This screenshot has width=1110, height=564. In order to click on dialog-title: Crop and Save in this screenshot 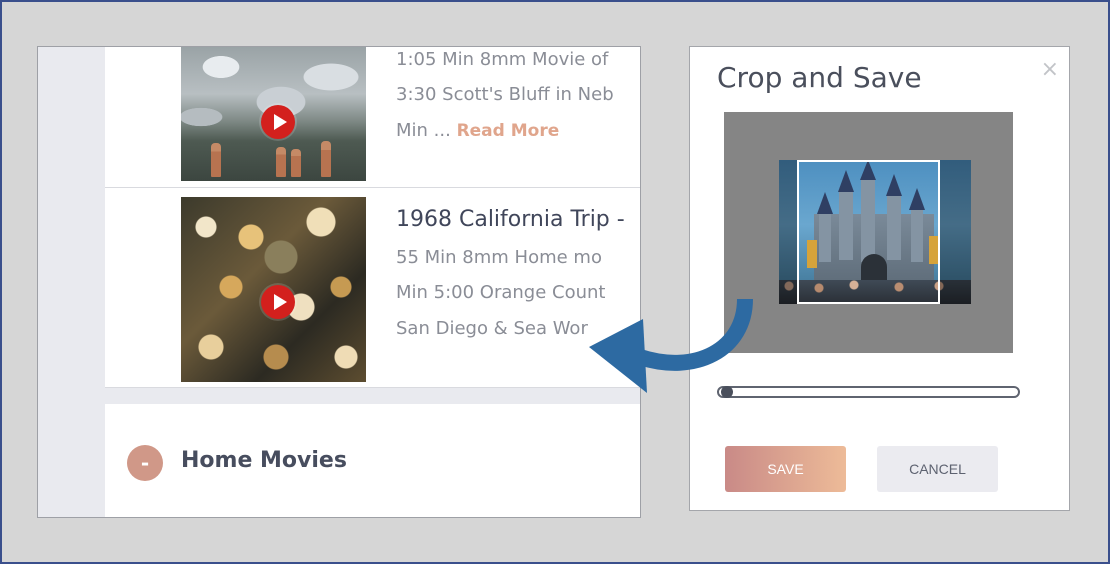, I will do `click(819, 77)`.